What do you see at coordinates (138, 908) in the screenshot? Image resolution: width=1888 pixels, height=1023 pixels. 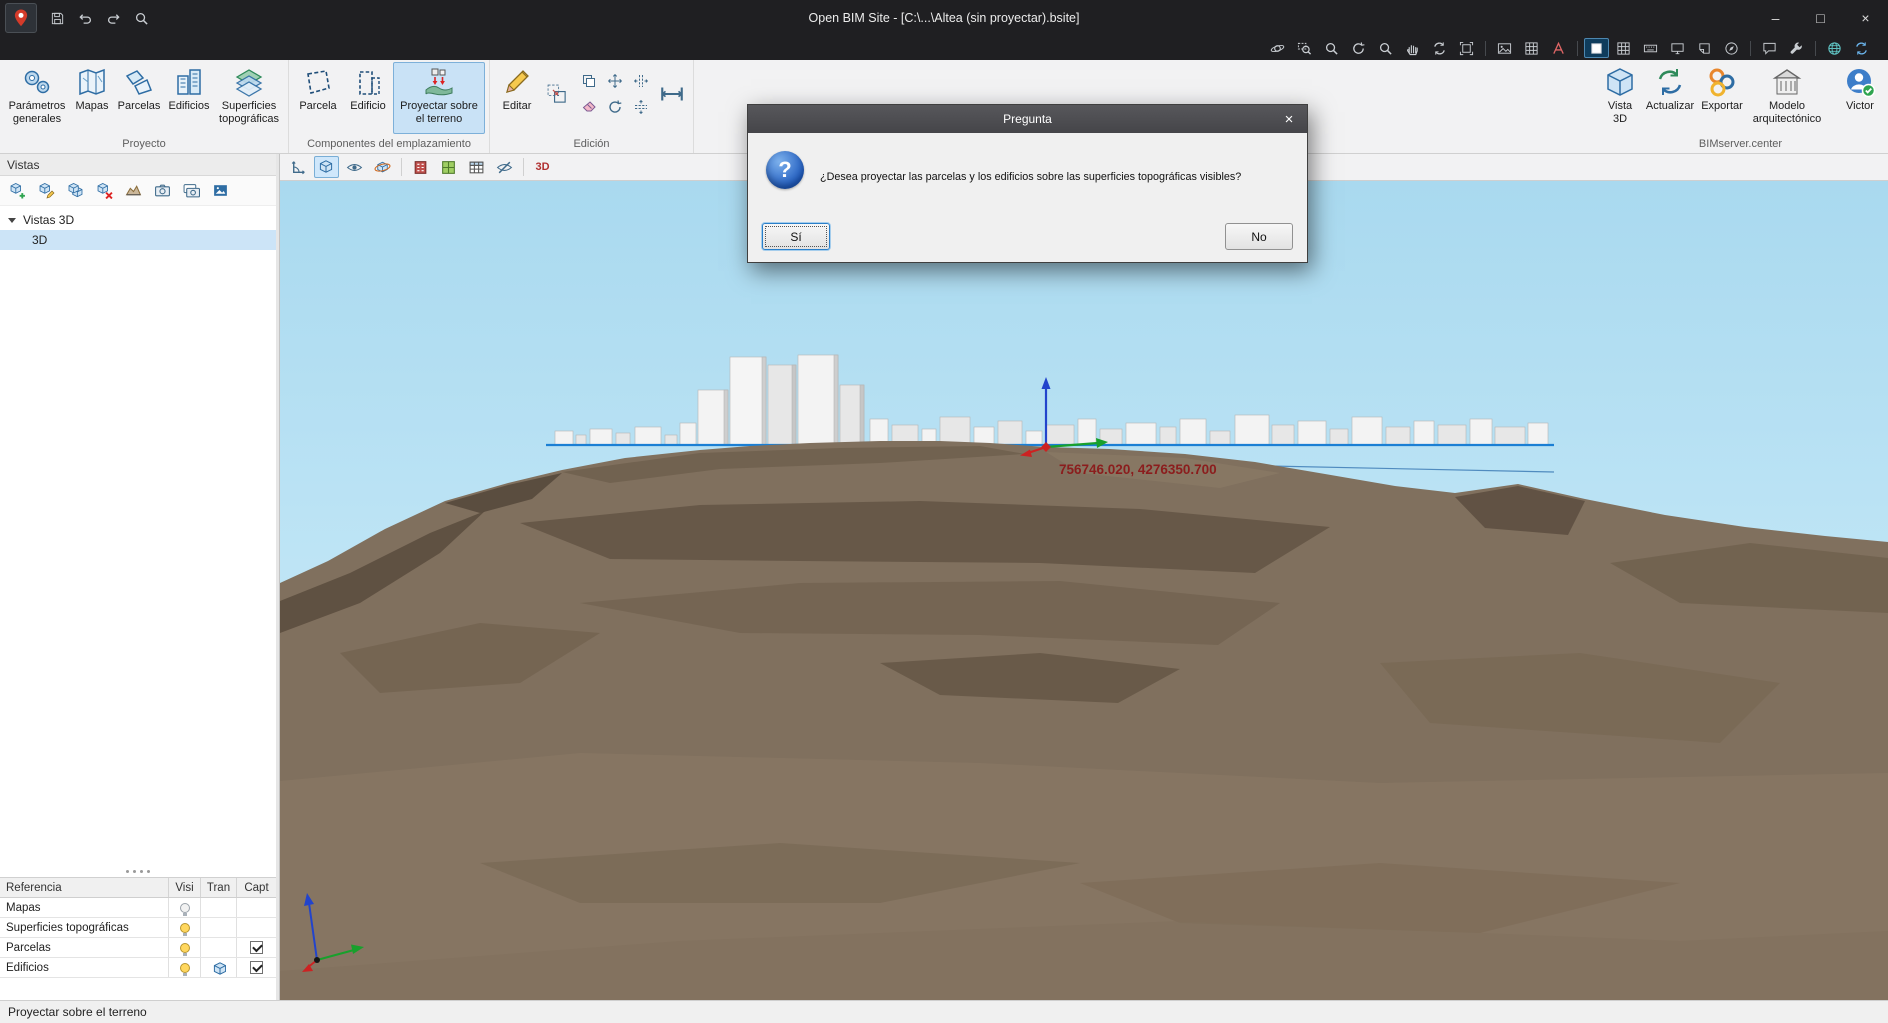 I see `table-row-mapas: Mapas` at bounding box center [138, 908].